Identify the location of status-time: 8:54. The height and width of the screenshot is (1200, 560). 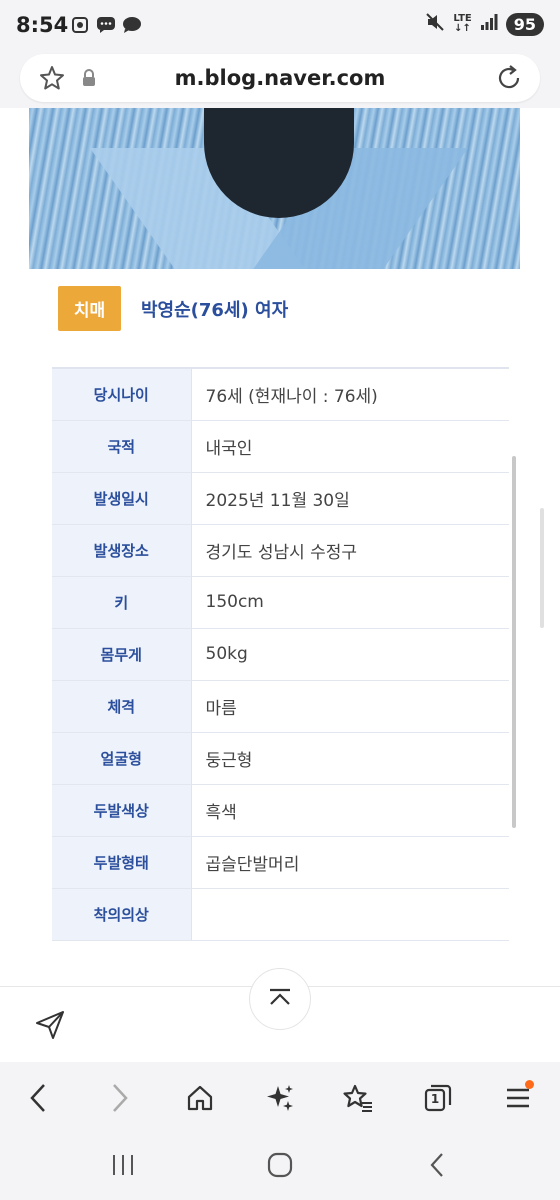
(42, 25).